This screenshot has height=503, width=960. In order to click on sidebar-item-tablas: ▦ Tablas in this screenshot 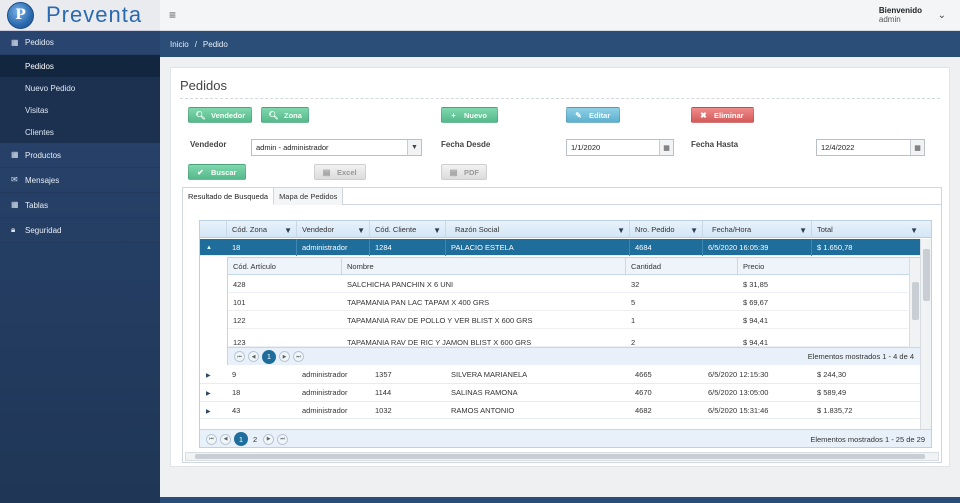, I will do `click(80, 205)`.